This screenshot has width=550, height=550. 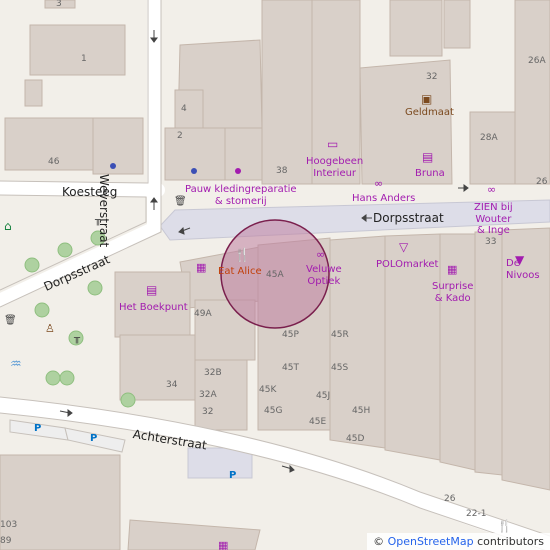 What do you see at coordinates (430, 174) in the screenshot?
I see `poi-bruna: Bruna` at bounding box center [430, 174].